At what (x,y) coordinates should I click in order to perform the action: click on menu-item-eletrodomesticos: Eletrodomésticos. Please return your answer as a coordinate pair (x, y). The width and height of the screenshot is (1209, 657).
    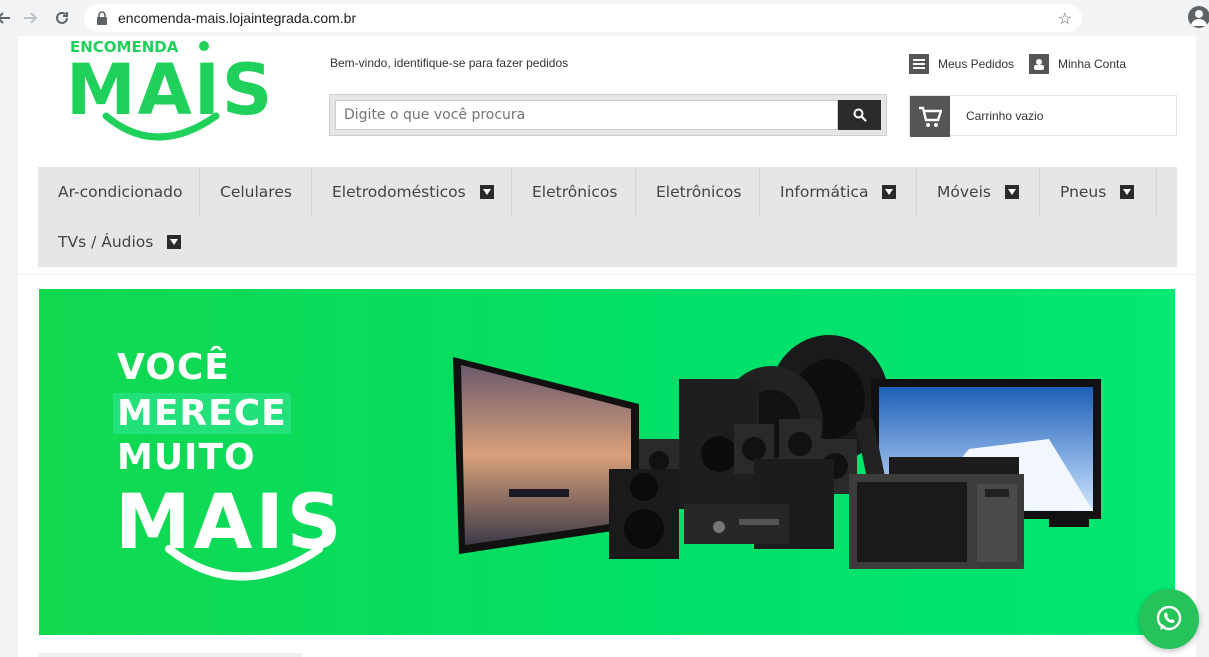
    Looking at the image, I should click on (412, 192).